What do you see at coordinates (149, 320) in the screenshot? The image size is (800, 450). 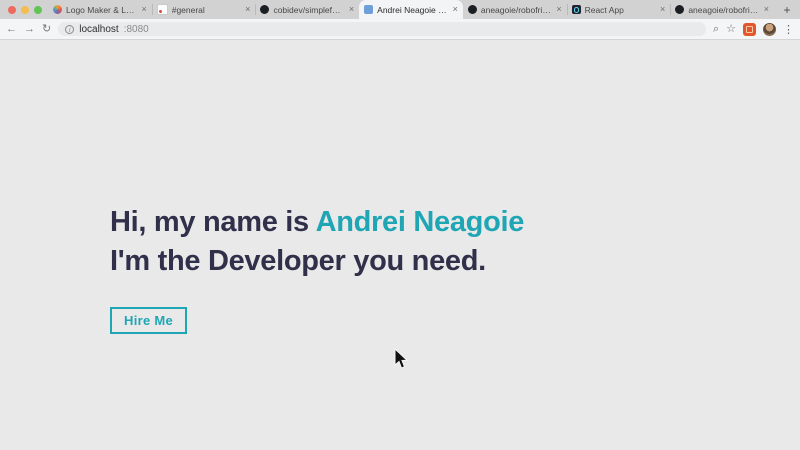 I see `hire-me-button: Hire Me` at bounding box center [149, 320].